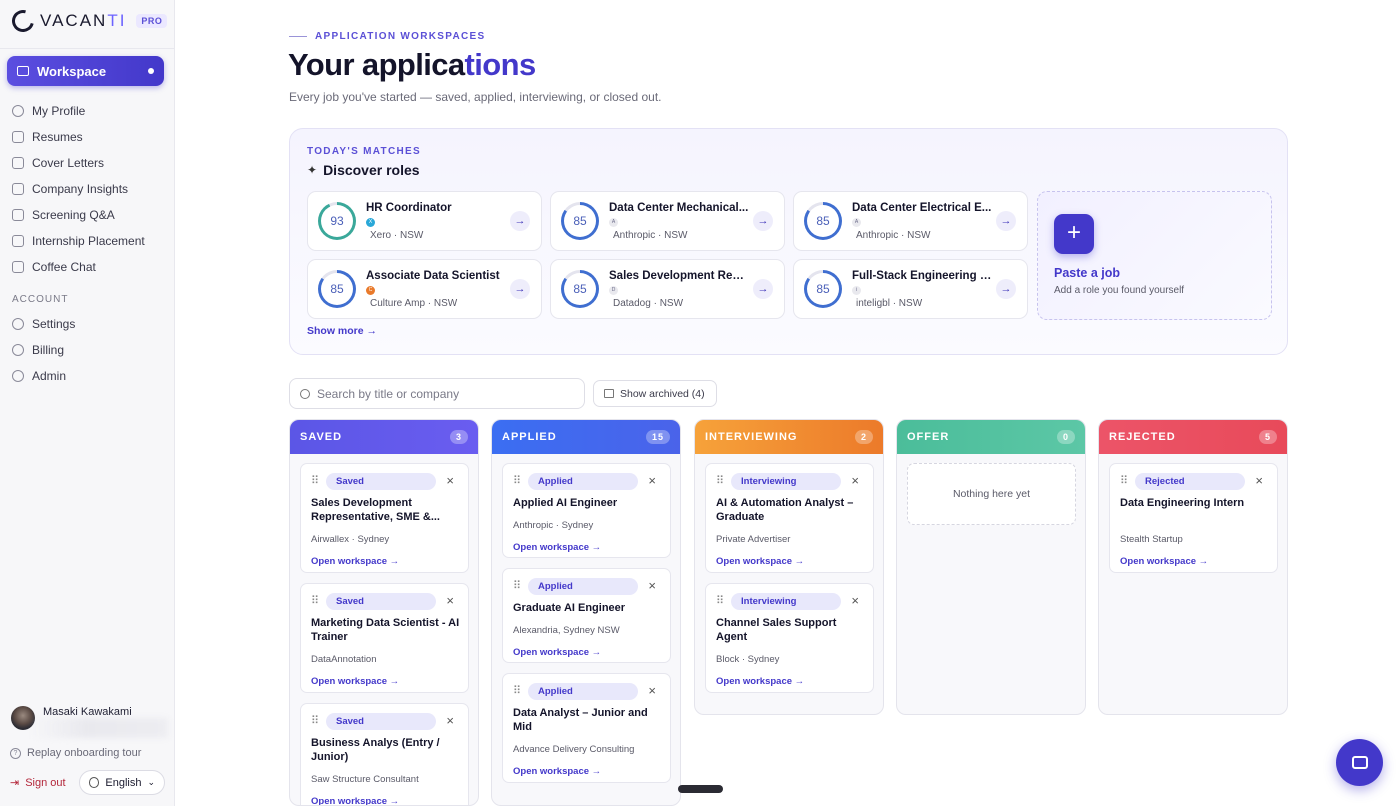 This screenshot has width=1400, height=806. I want to click on match-title: HR Coordinator, so click(409, 208).